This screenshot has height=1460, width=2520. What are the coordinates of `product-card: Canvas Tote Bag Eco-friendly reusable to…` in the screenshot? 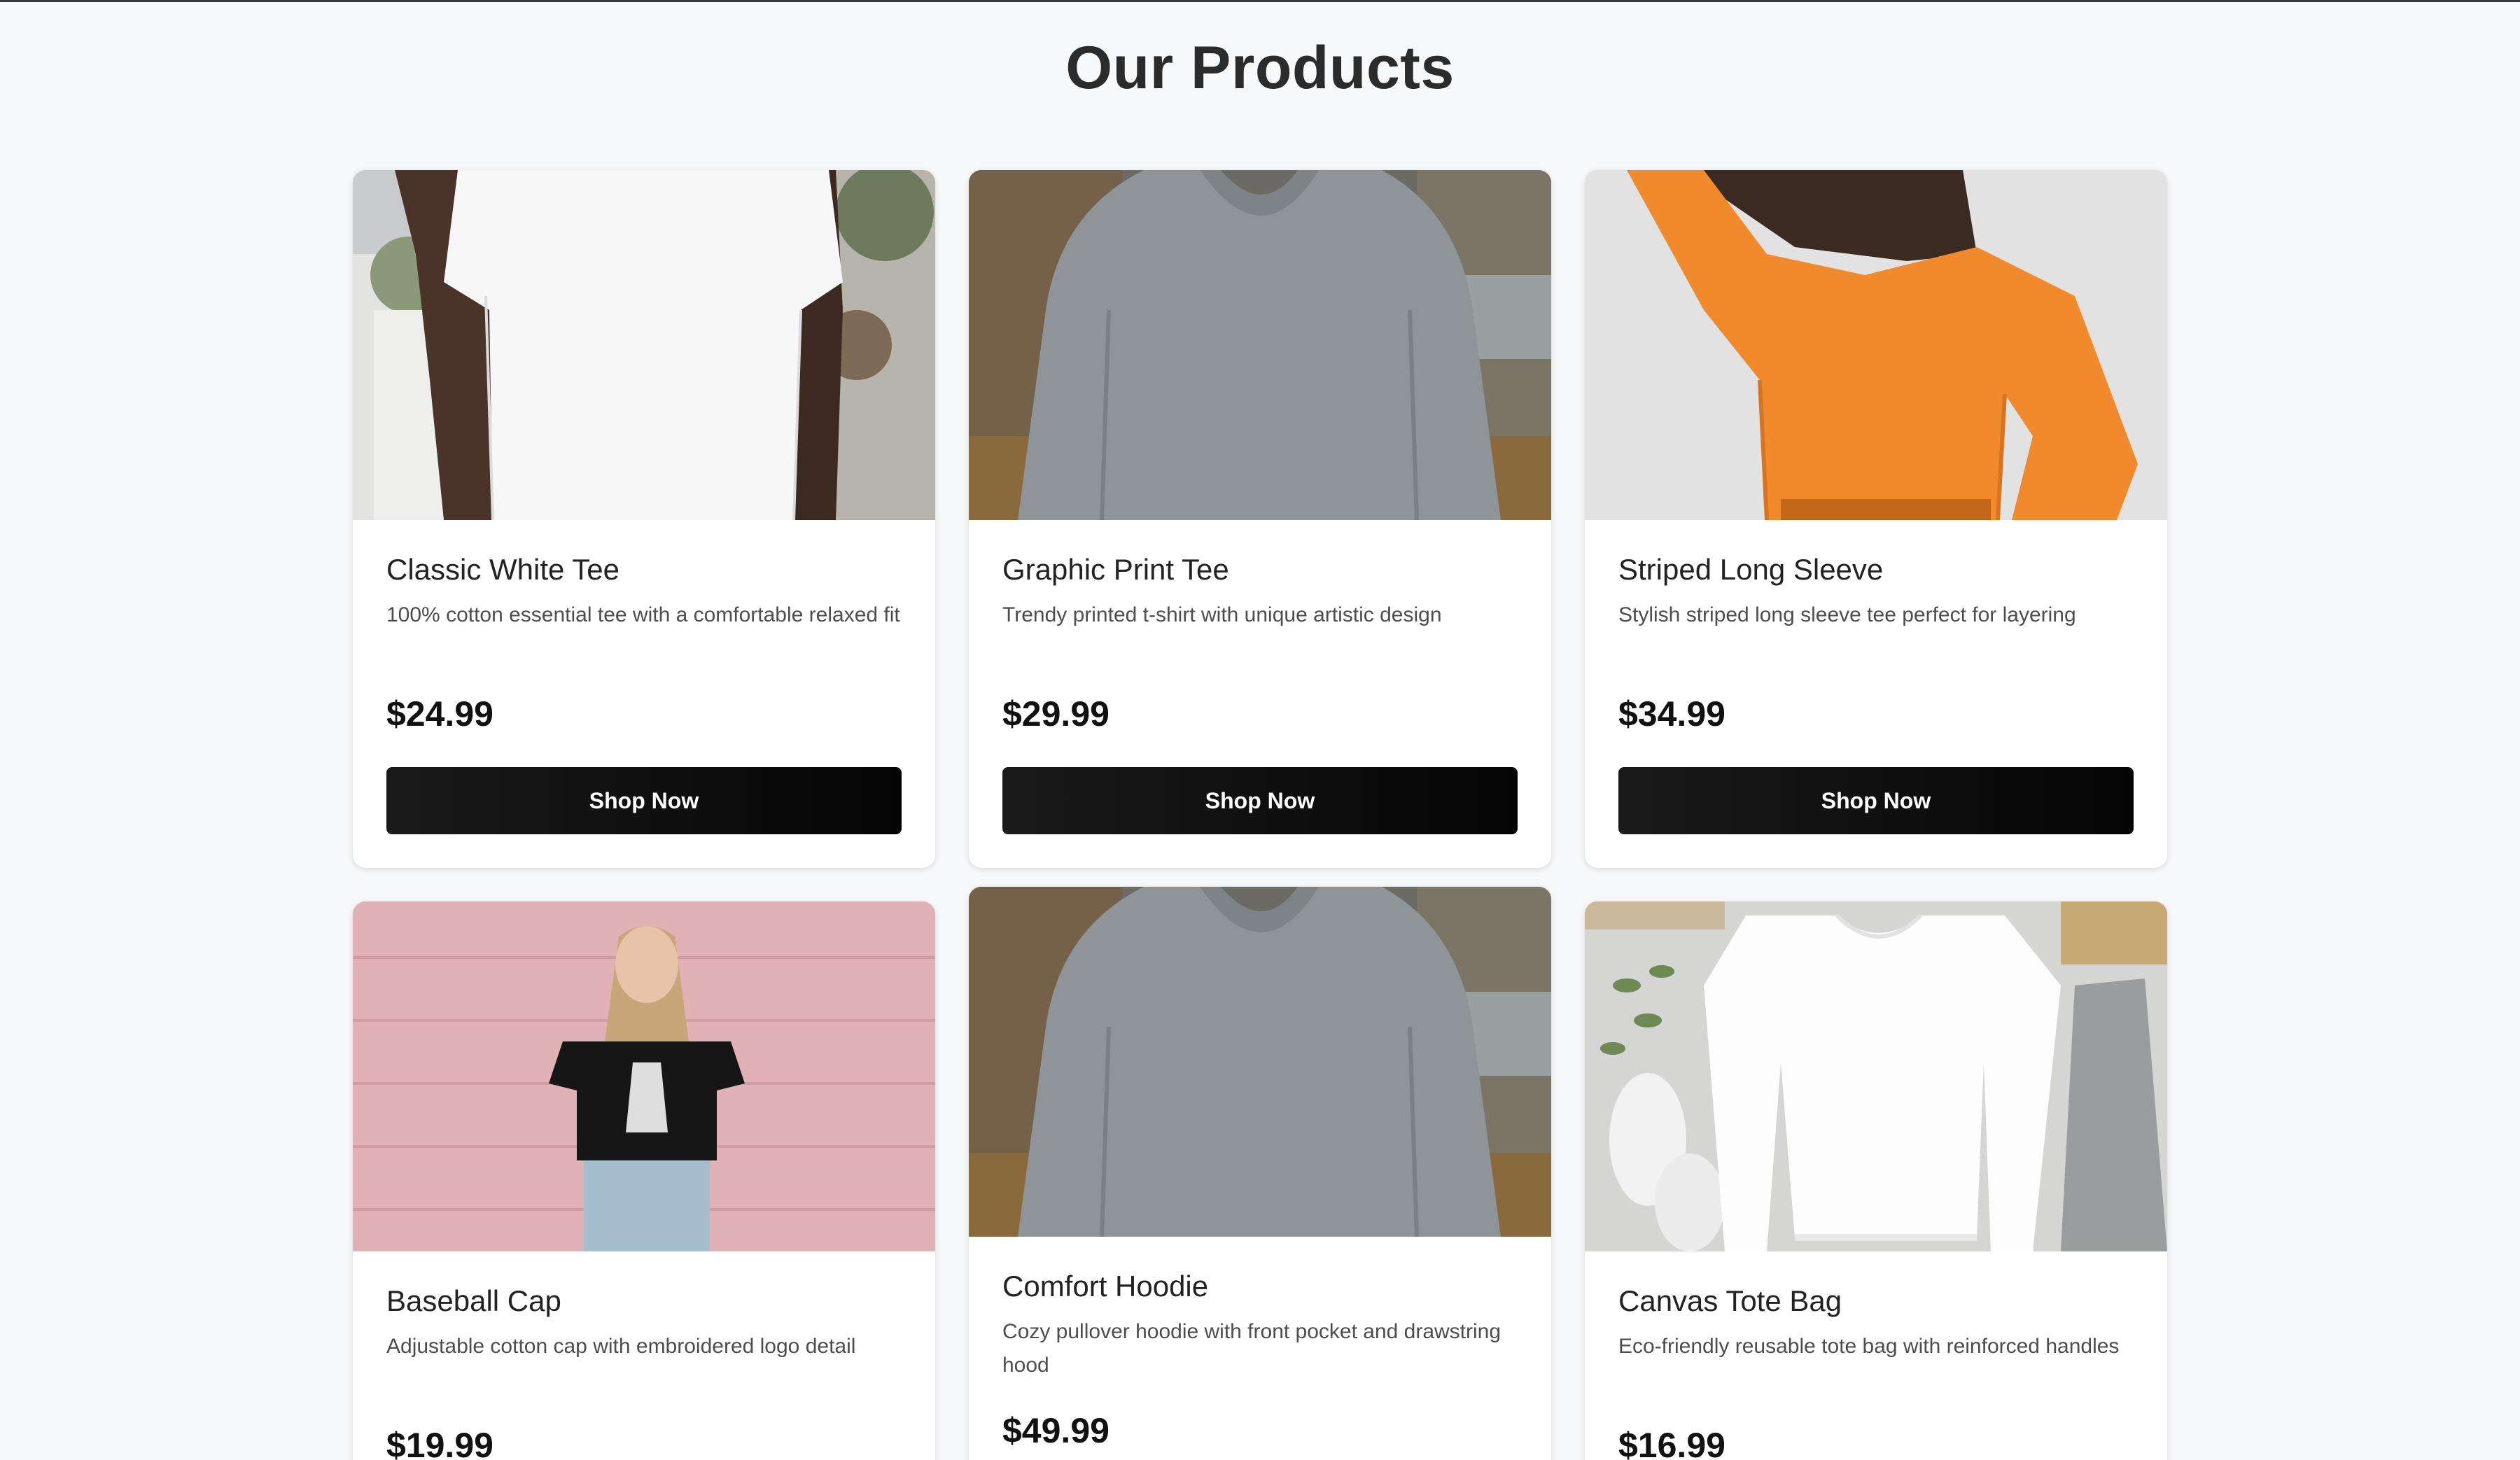 It's located at (1876, 1181).